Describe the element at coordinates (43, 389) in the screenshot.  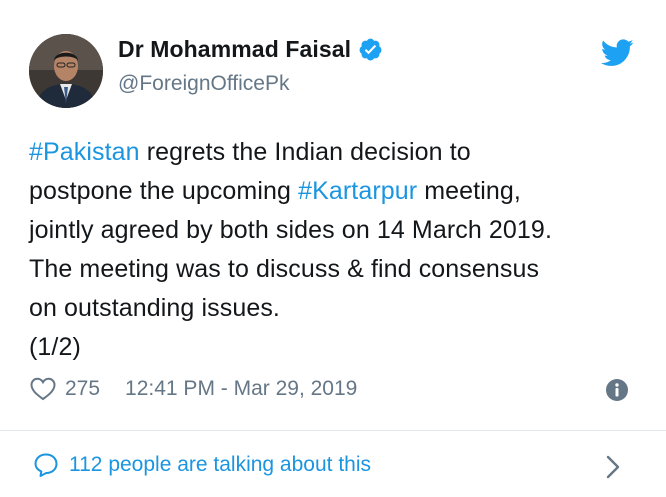
I see `heart-icon` at that location.